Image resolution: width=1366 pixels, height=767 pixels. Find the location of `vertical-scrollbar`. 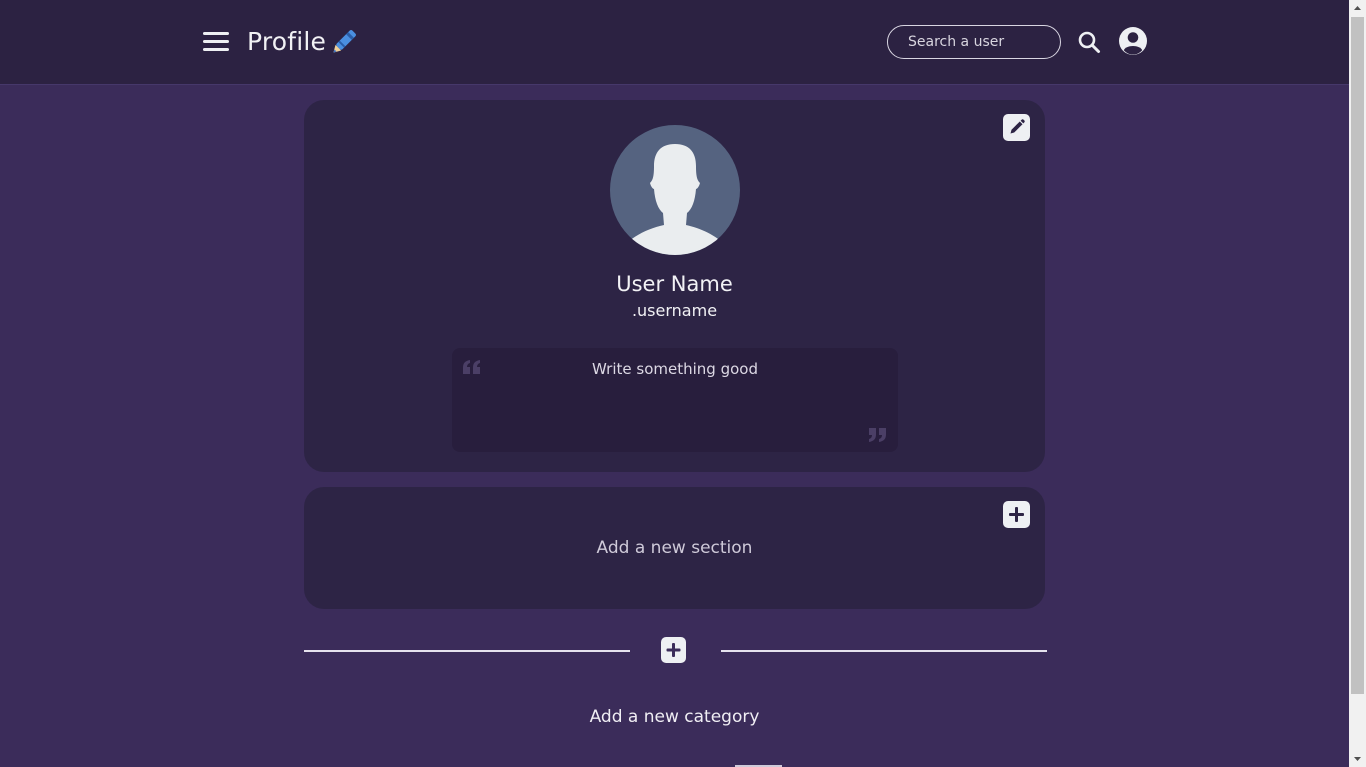

vertical-scrollbar is located at coordinates (1357, 383).